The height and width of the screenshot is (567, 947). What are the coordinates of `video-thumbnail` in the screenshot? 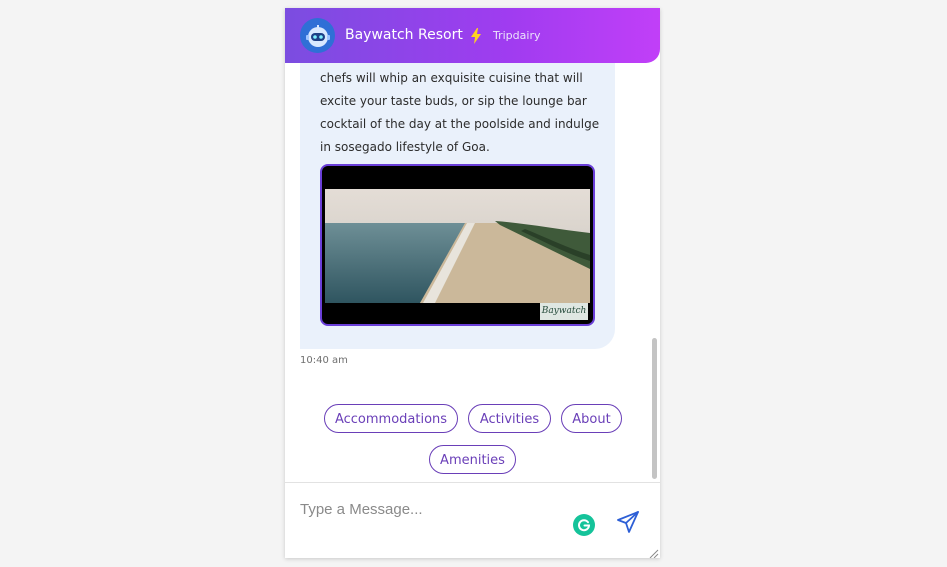 It's located at (457, 246).